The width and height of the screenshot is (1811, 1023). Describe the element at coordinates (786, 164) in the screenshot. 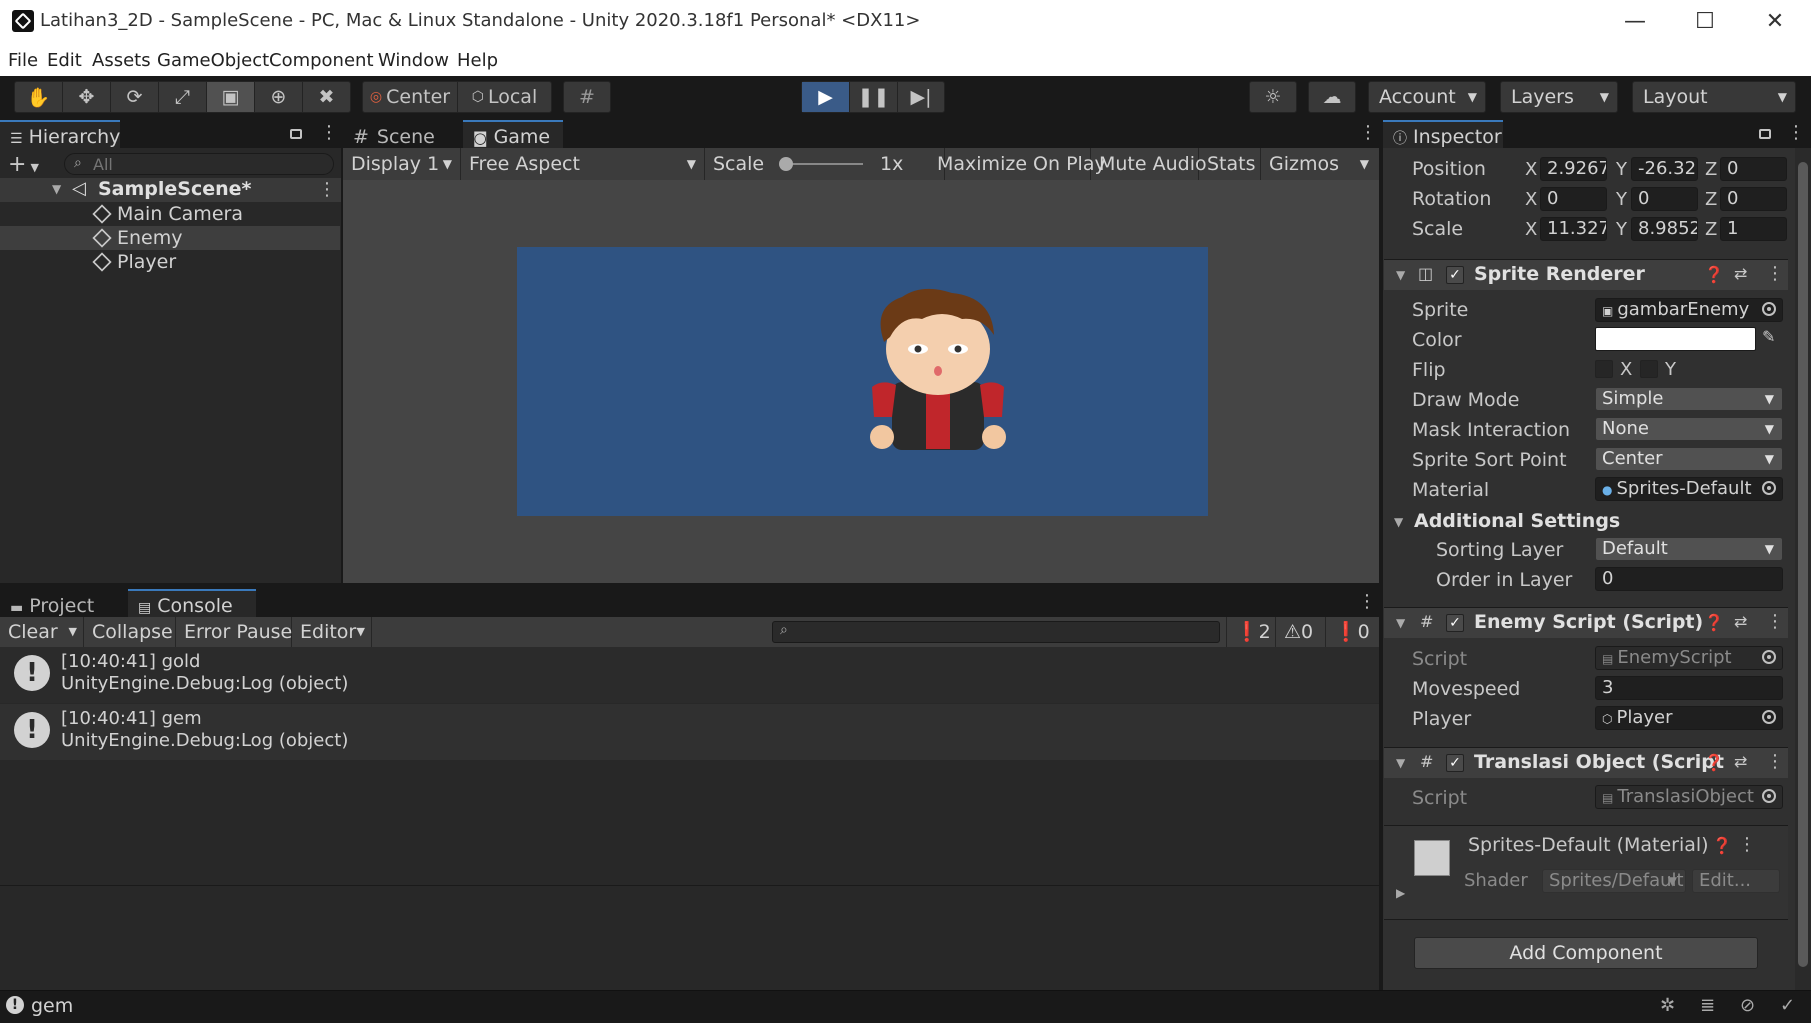

I see `scale-thumb` at that location.